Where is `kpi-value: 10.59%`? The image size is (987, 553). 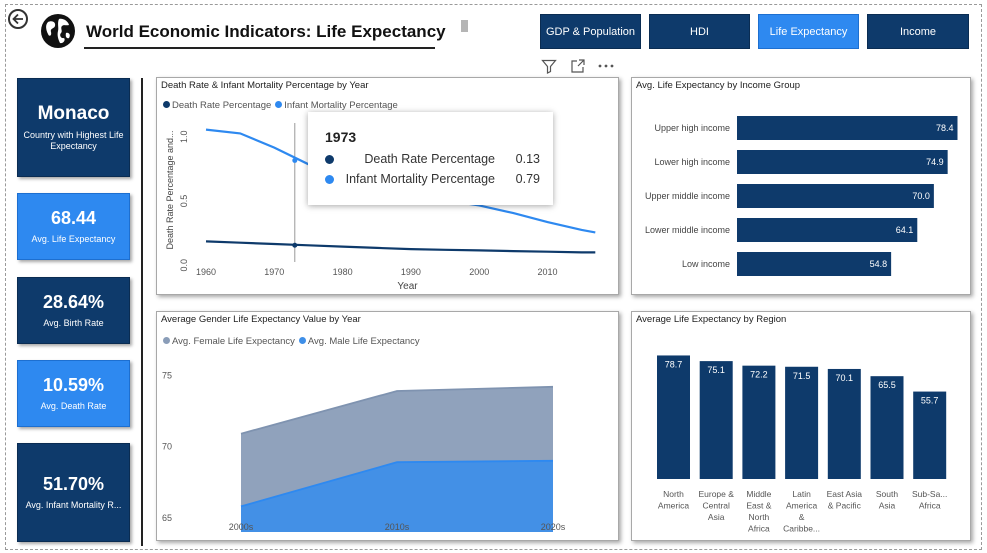
kpi-value: 10.59% is located at coordinates (73, 385).